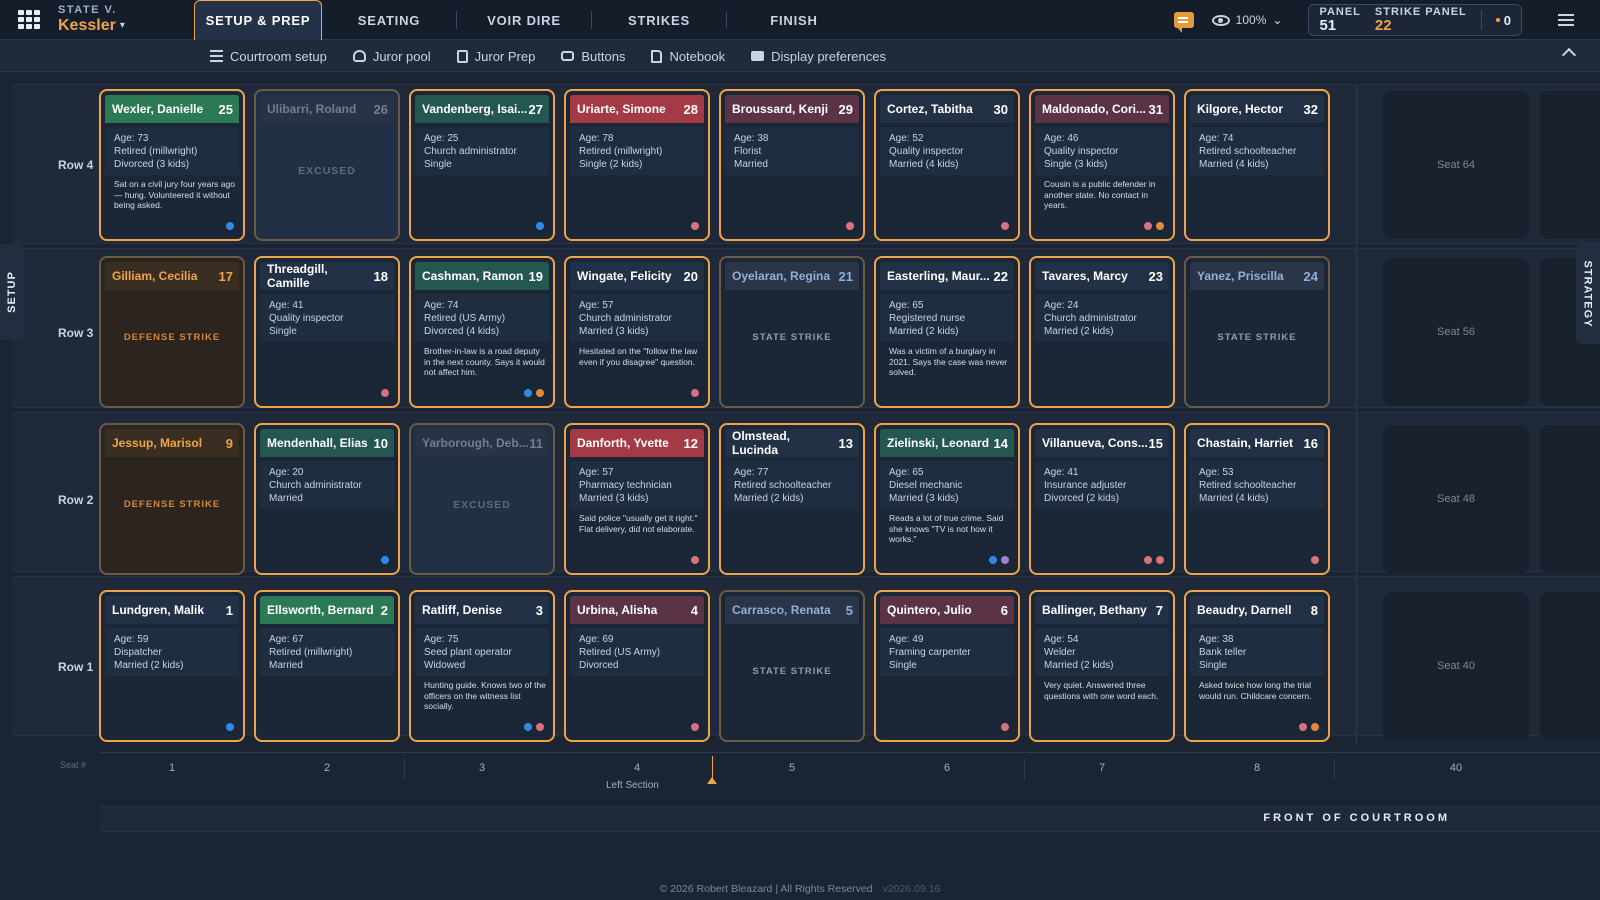 This screenshot has width=1600, height=900. What do you see at coordinates (818, 56) in the screenshot?
I see `subnav-display-preferences: Display preferences` at bounding box center [818, 56].